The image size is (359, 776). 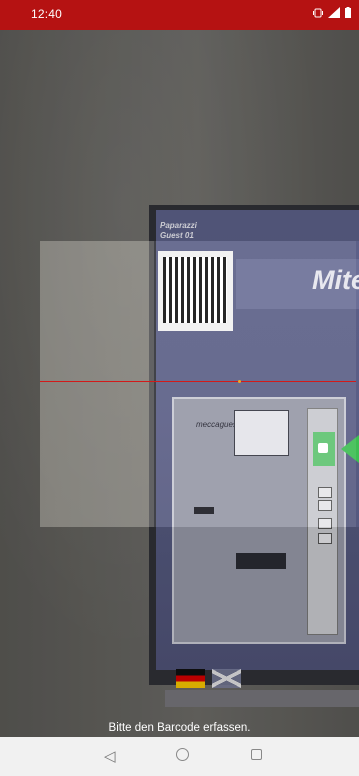 I want to click on recent-apps-icon, so click(x=256, y=754).